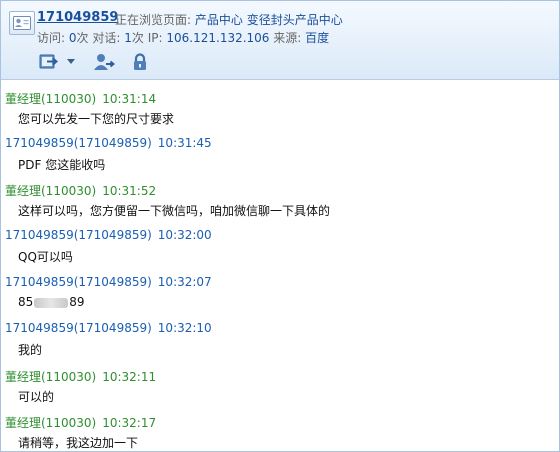  I want to click on visitor-stats: 访问: 0次 对话: 1次 IP: 106.121.132.106 来源: 百度, so click(183, 37).